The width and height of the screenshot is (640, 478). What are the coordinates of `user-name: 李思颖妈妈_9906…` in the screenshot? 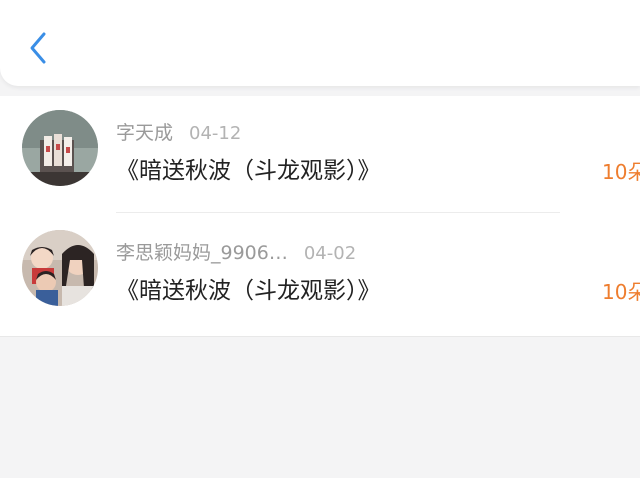 It's located at (202, 253).